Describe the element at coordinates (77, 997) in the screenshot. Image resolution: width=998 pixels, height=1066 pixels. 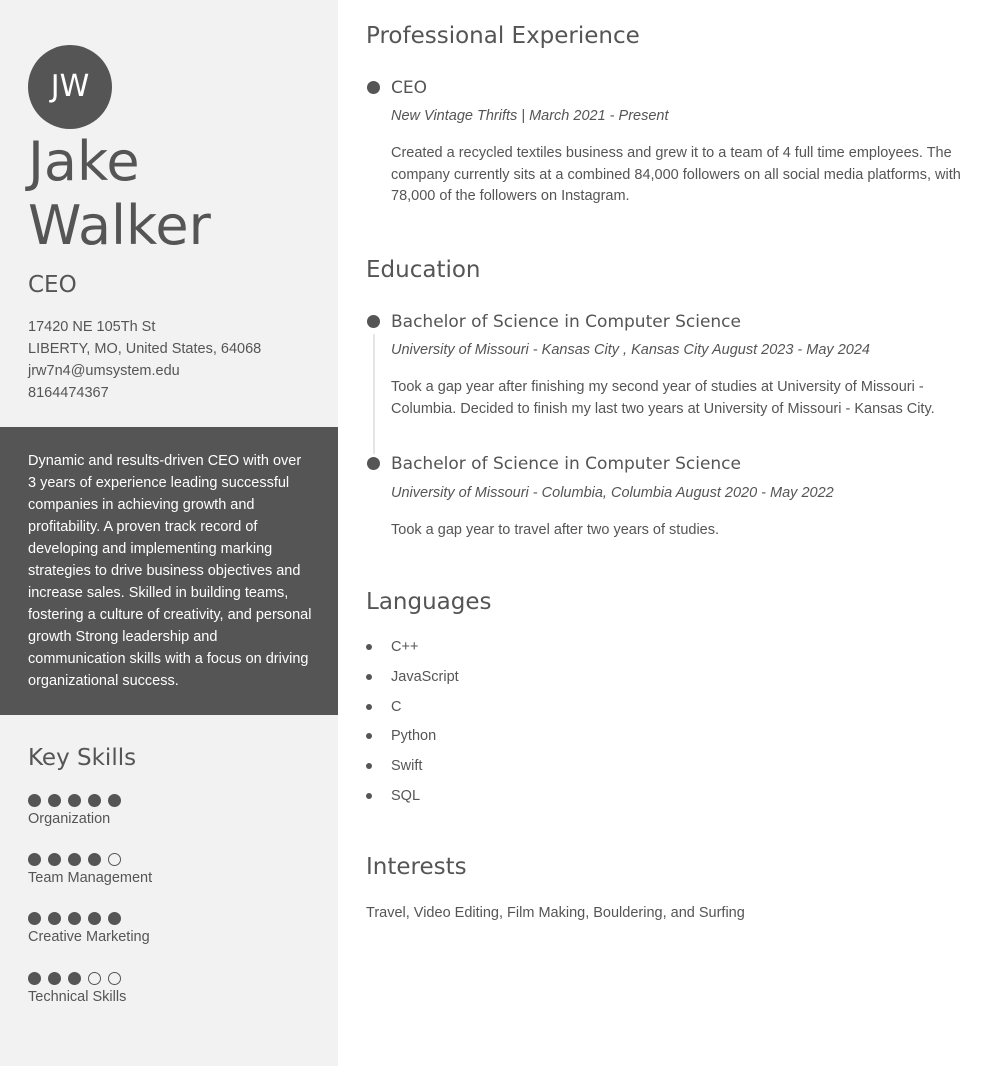
I see `skill-label: Technical Skills` at that location.